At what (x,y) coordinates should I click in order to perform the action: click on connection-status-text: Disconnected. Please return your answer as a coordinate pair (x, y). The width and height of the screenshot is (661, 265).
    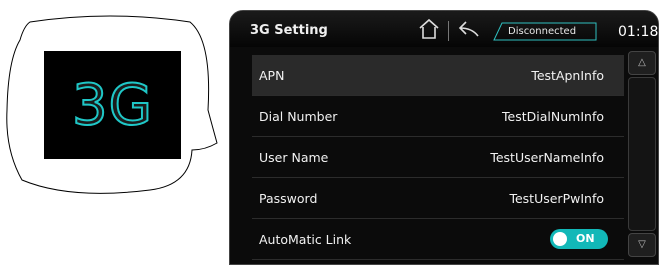
    Looking at the image, I should click on (542, 31).